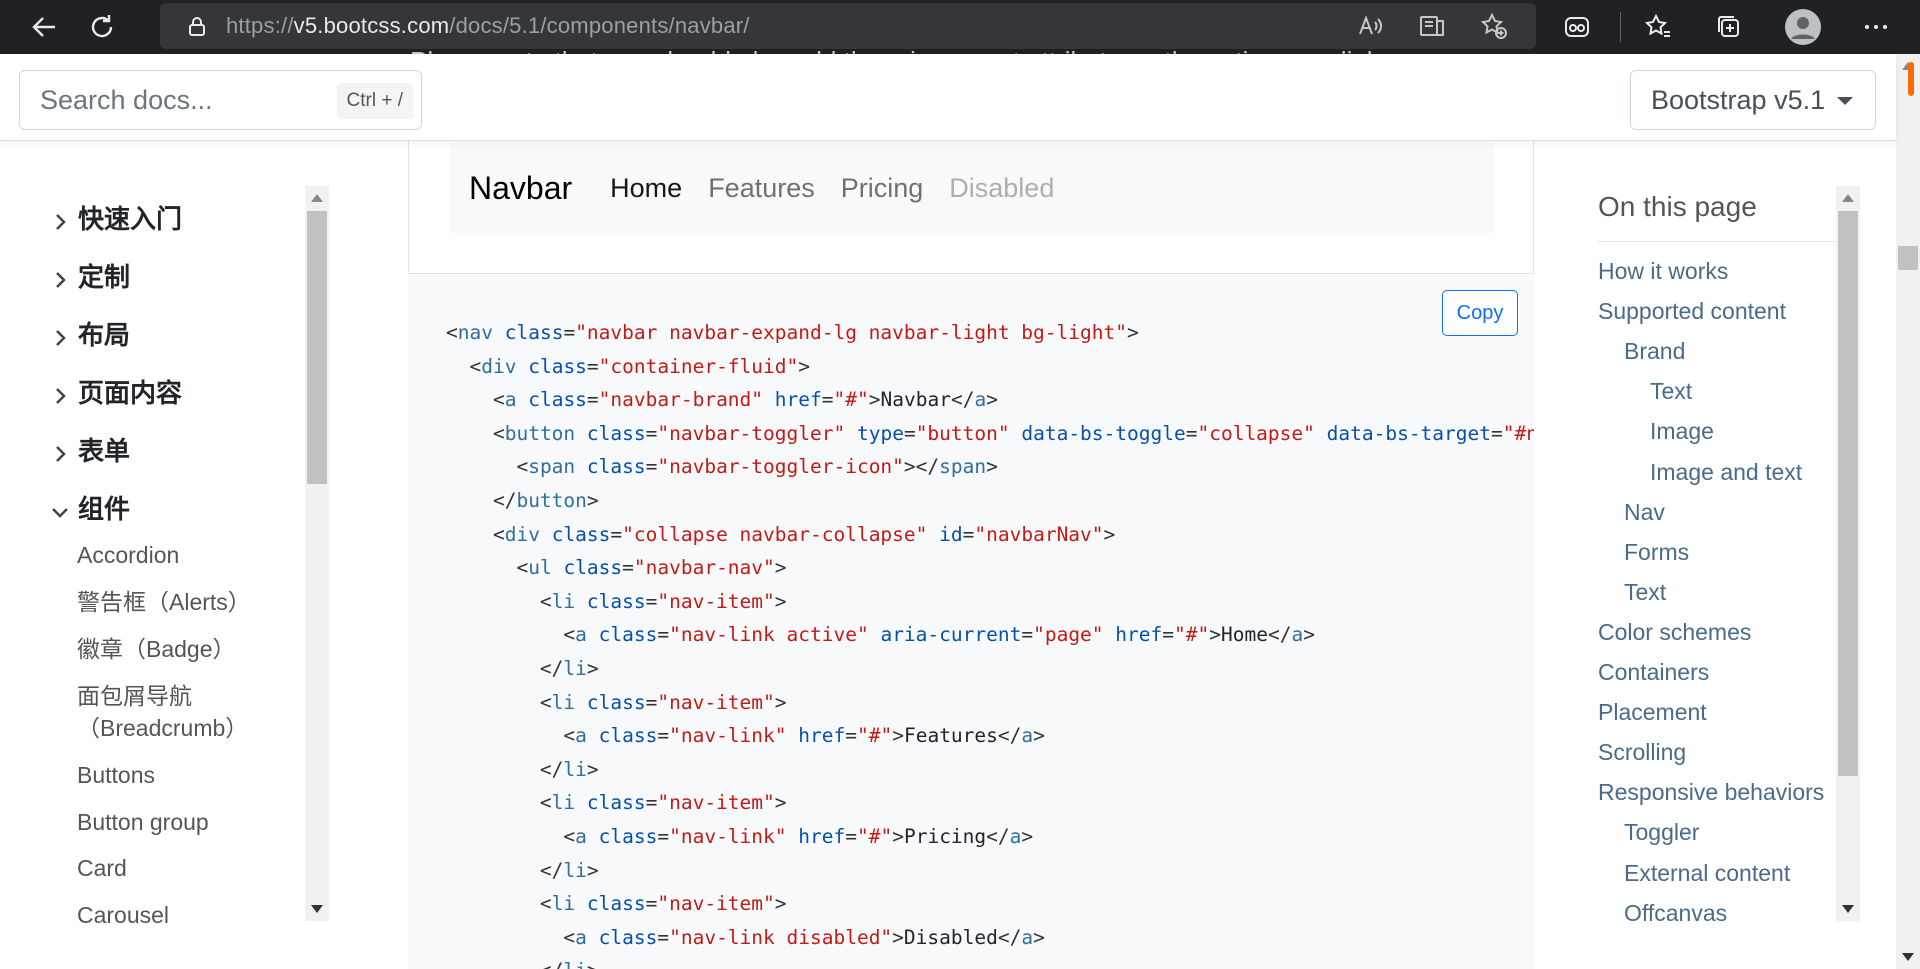  What do you see at coordinates (646, 188) in the screenshot?
I see `nav-link-home: Home` at bounding box center [646, 188].